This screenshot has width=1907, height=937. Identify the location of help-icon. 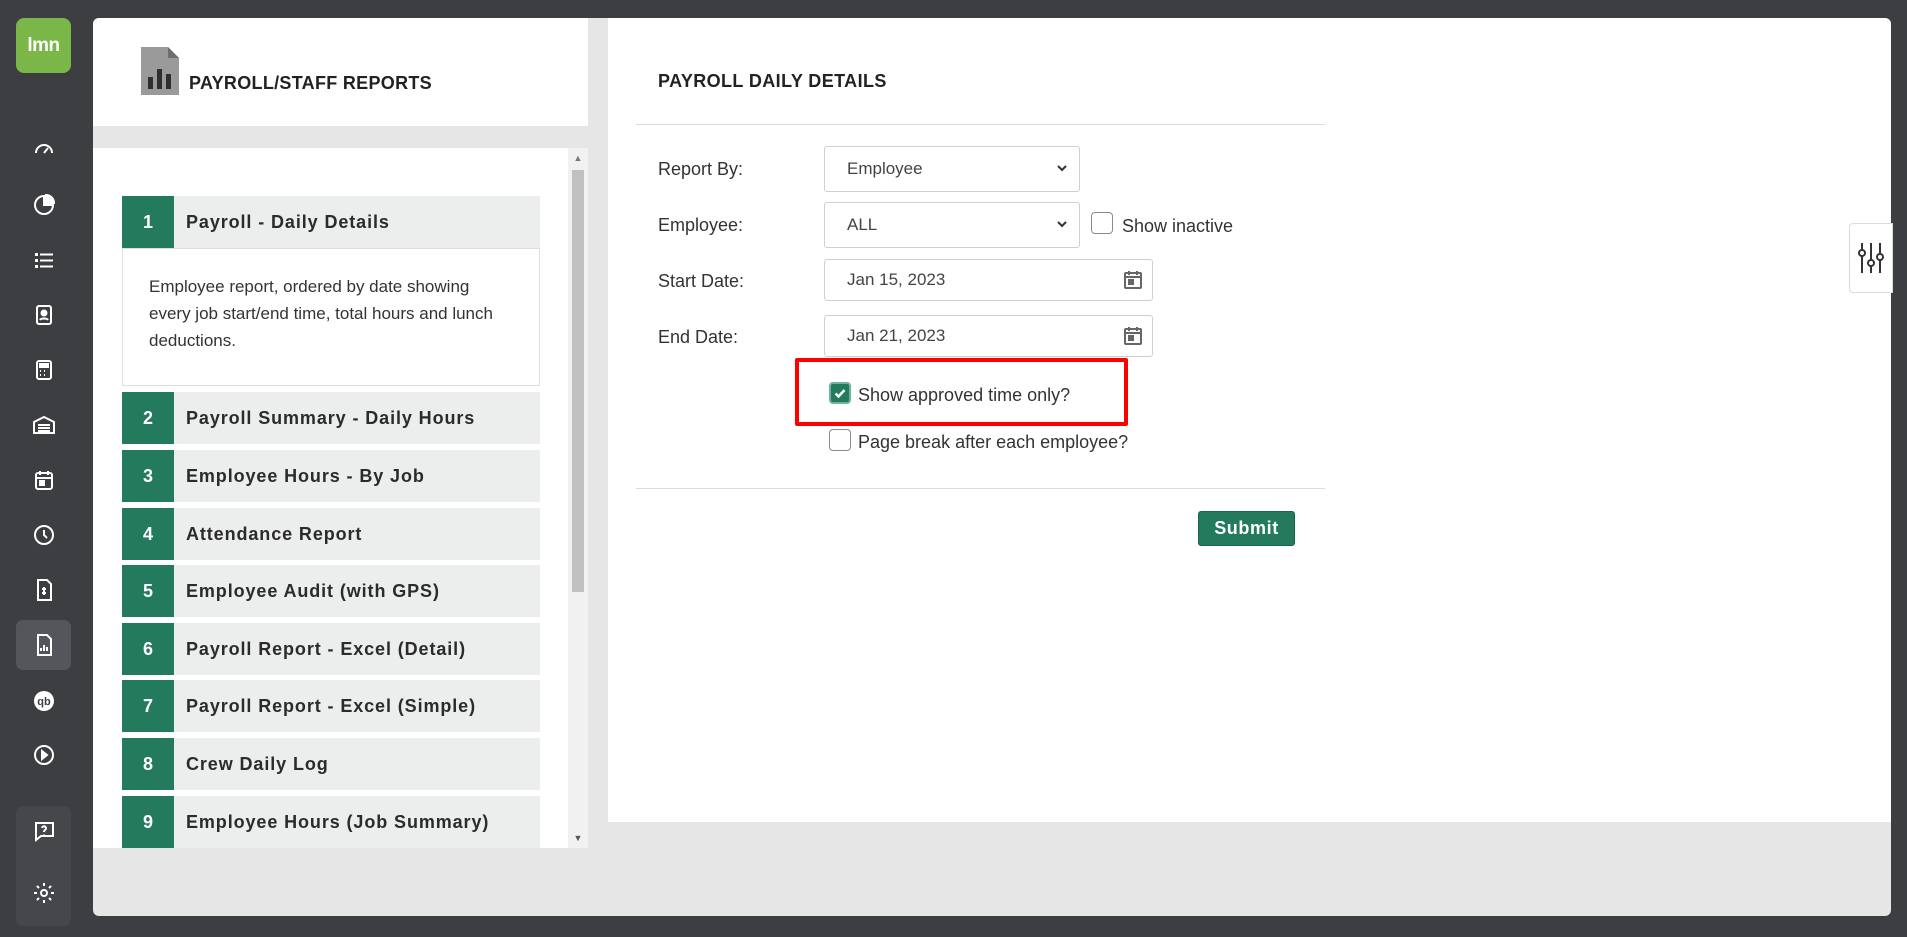
(43, 831).